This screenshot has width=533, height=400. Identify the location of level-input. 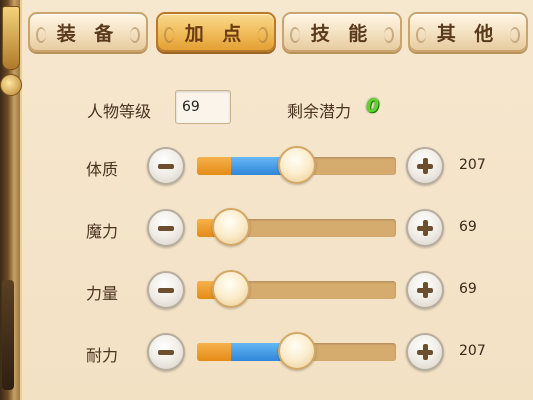
(203, 107).